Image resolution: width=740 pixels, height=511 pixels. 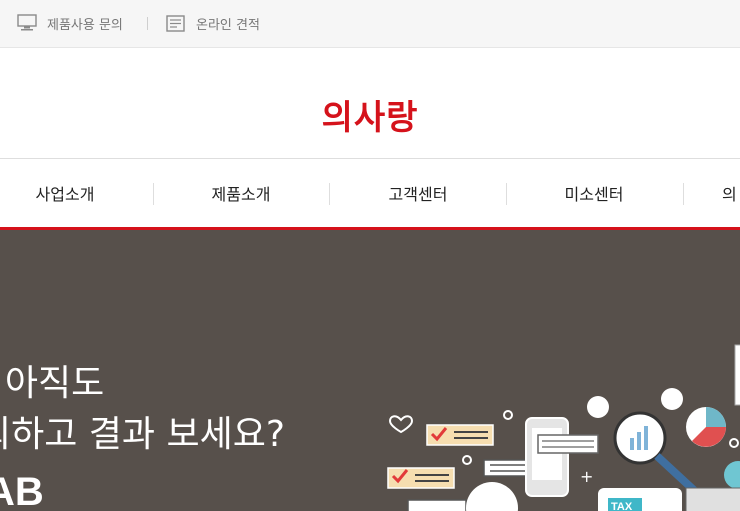 What do you see at coordinates (418, 193) in the screenshot?
I see `nav-item-customer-center: 고객센터` at bounding box center [418, 193].